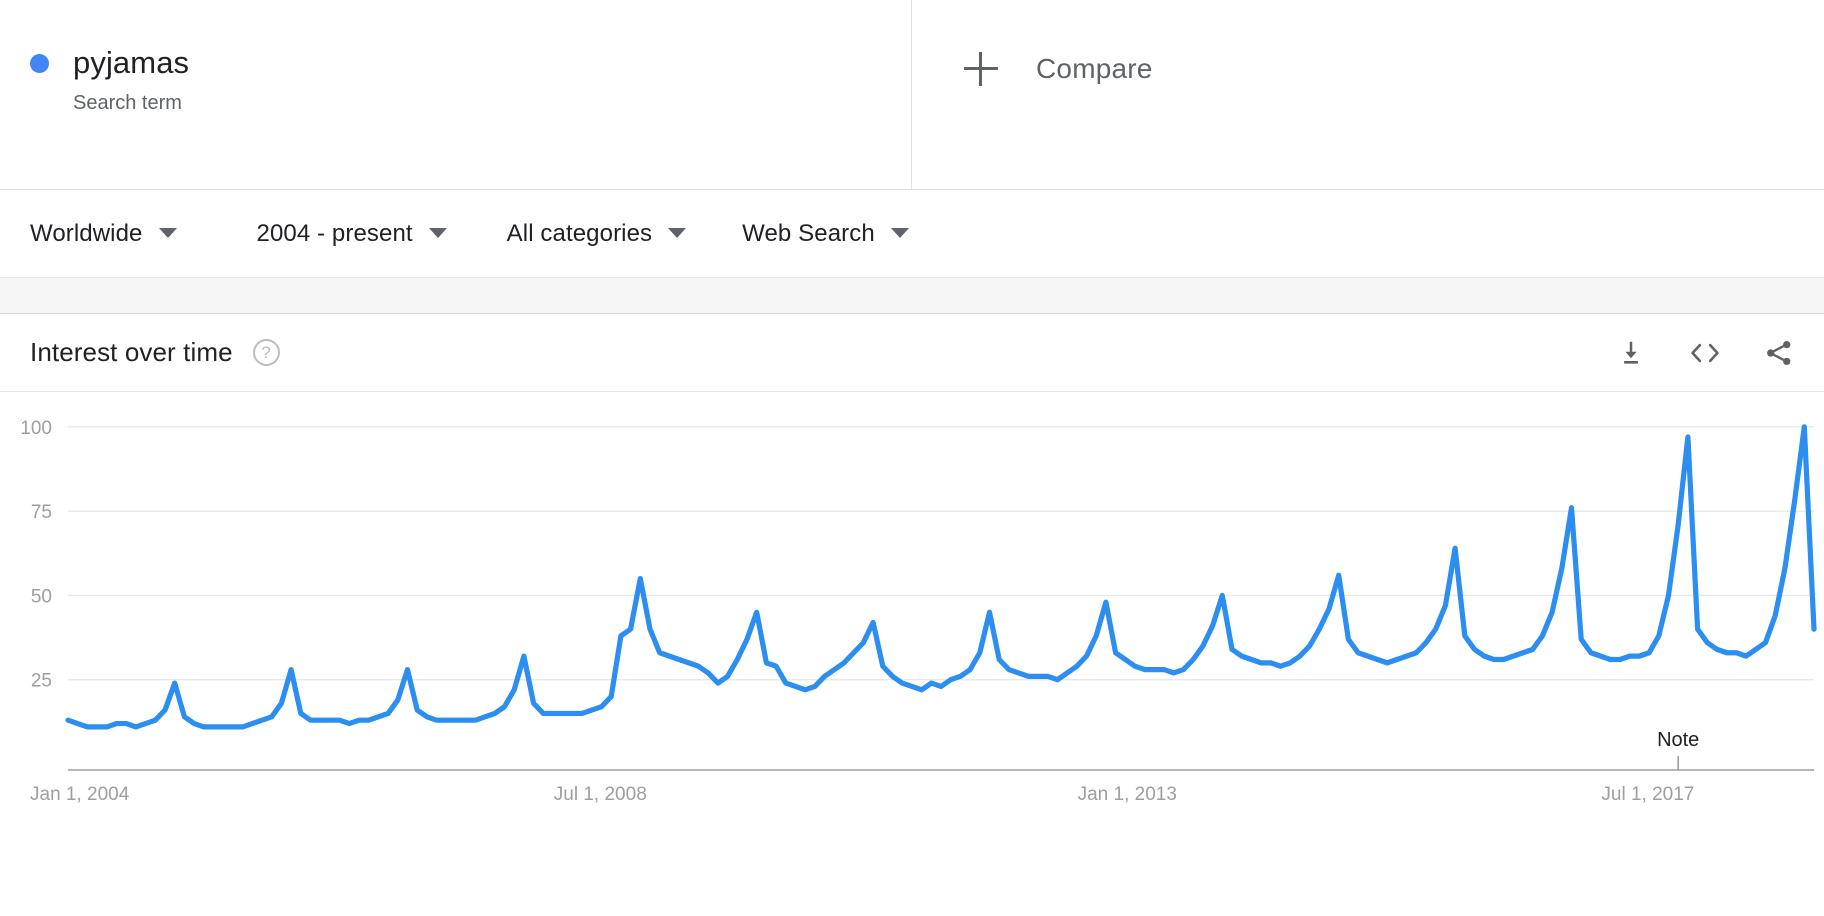 This screenshot has height=916, width=1824. I want to click on filter-category-label: All categories, so click(579, 233).